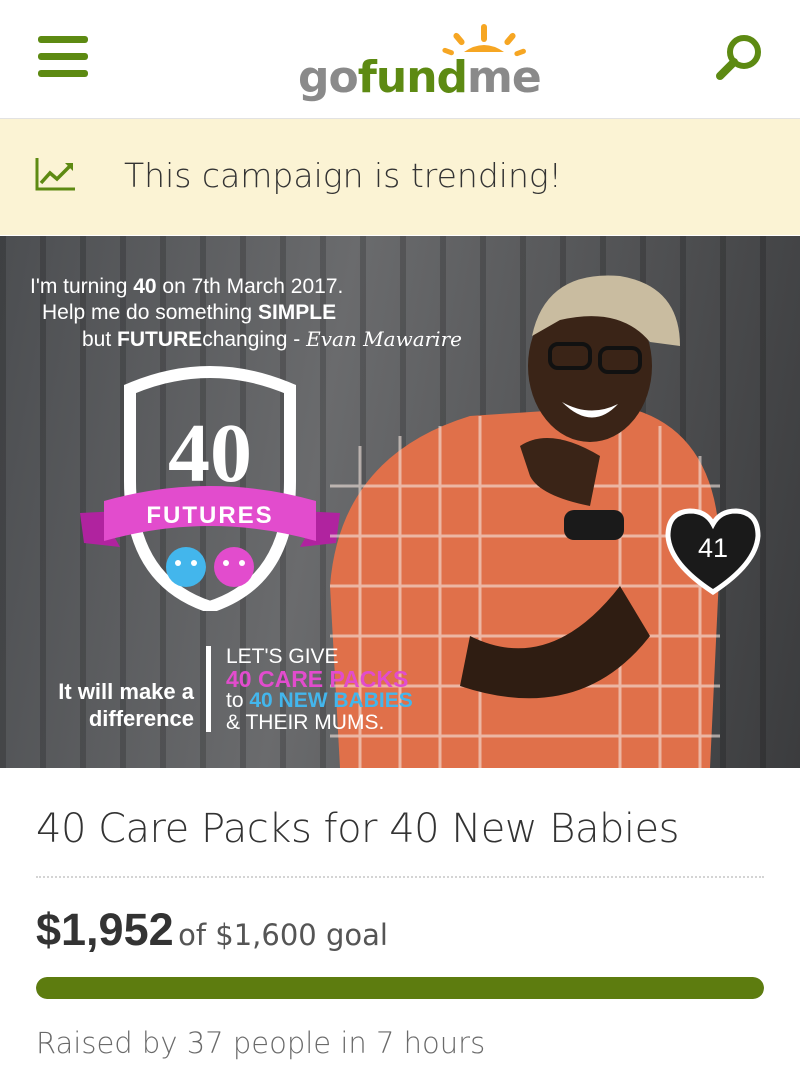 The image size is (800, 1088). What do you see at coordinates (210, 488) in the screenshot?
I see `forty-futures-badge: 40 FUTURES` at bounding box center [210, 488].